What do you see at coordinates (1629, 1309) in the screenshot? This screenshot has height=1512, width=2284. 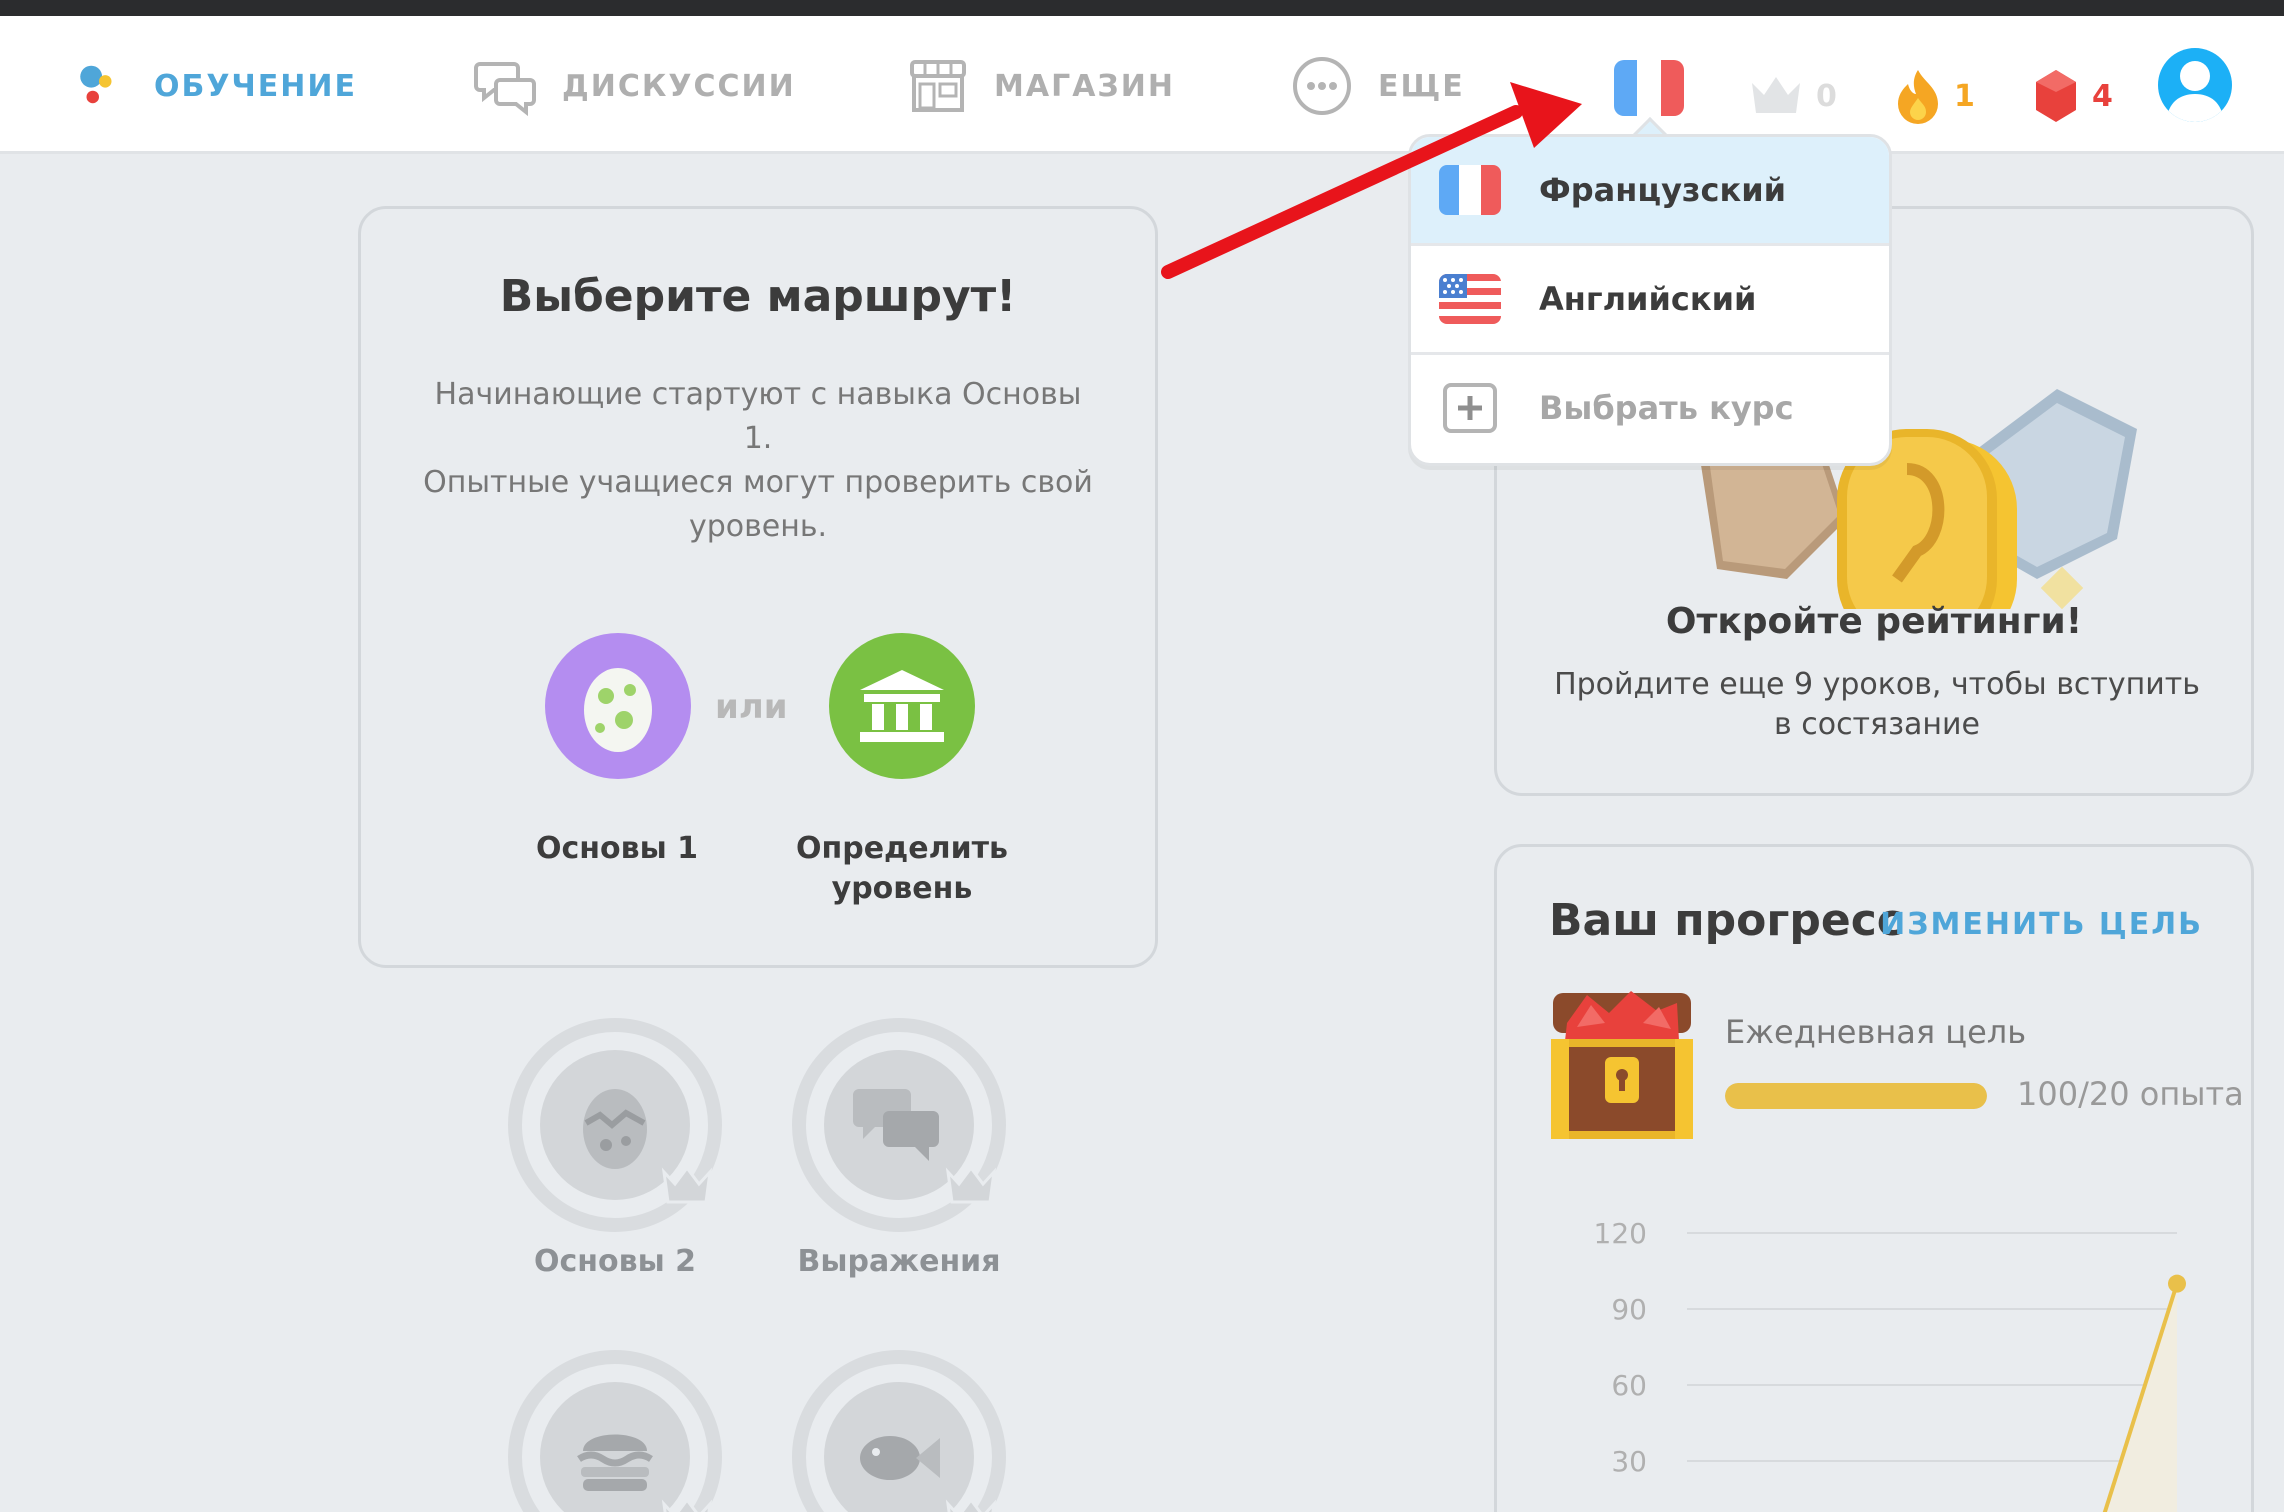 I see `chart-y-tick-label: 90` at bounding box center [1629, 1309].